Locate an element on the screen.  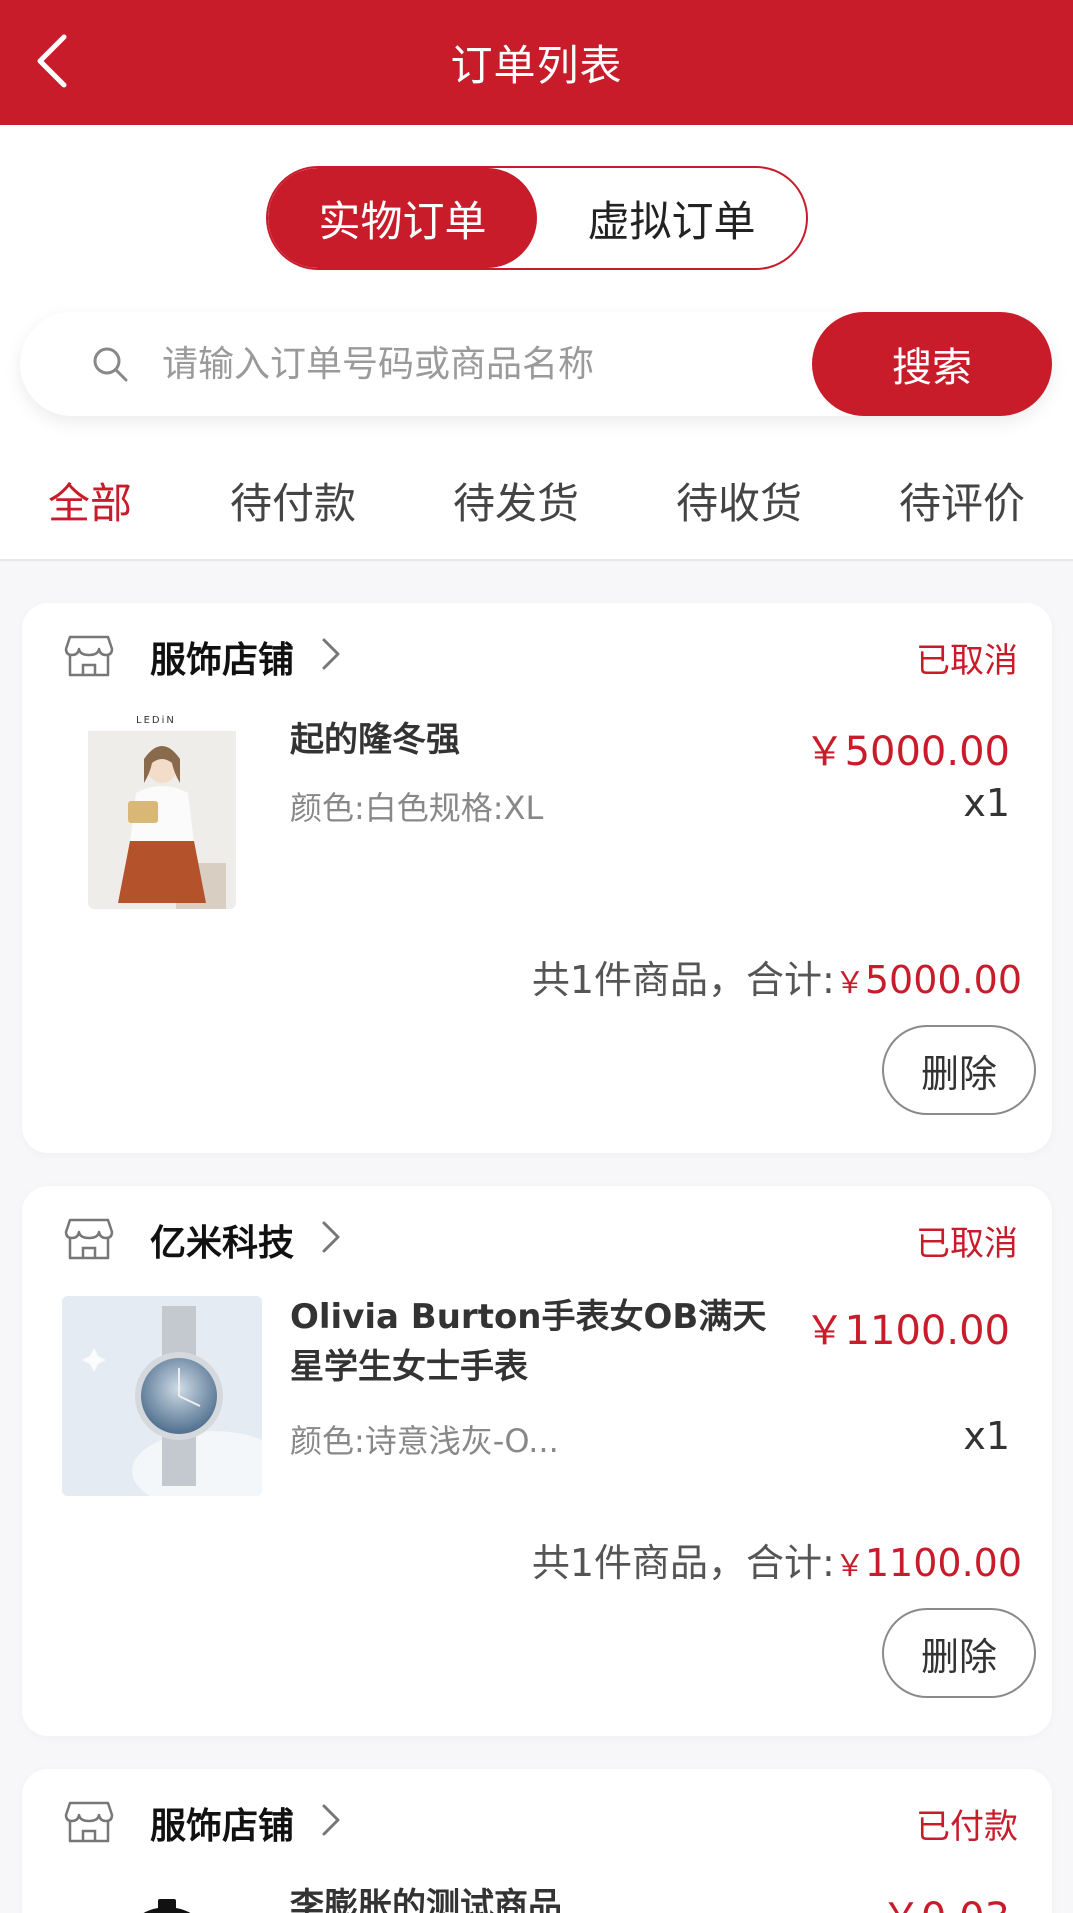
back-button is located at coordinates (52, 61).